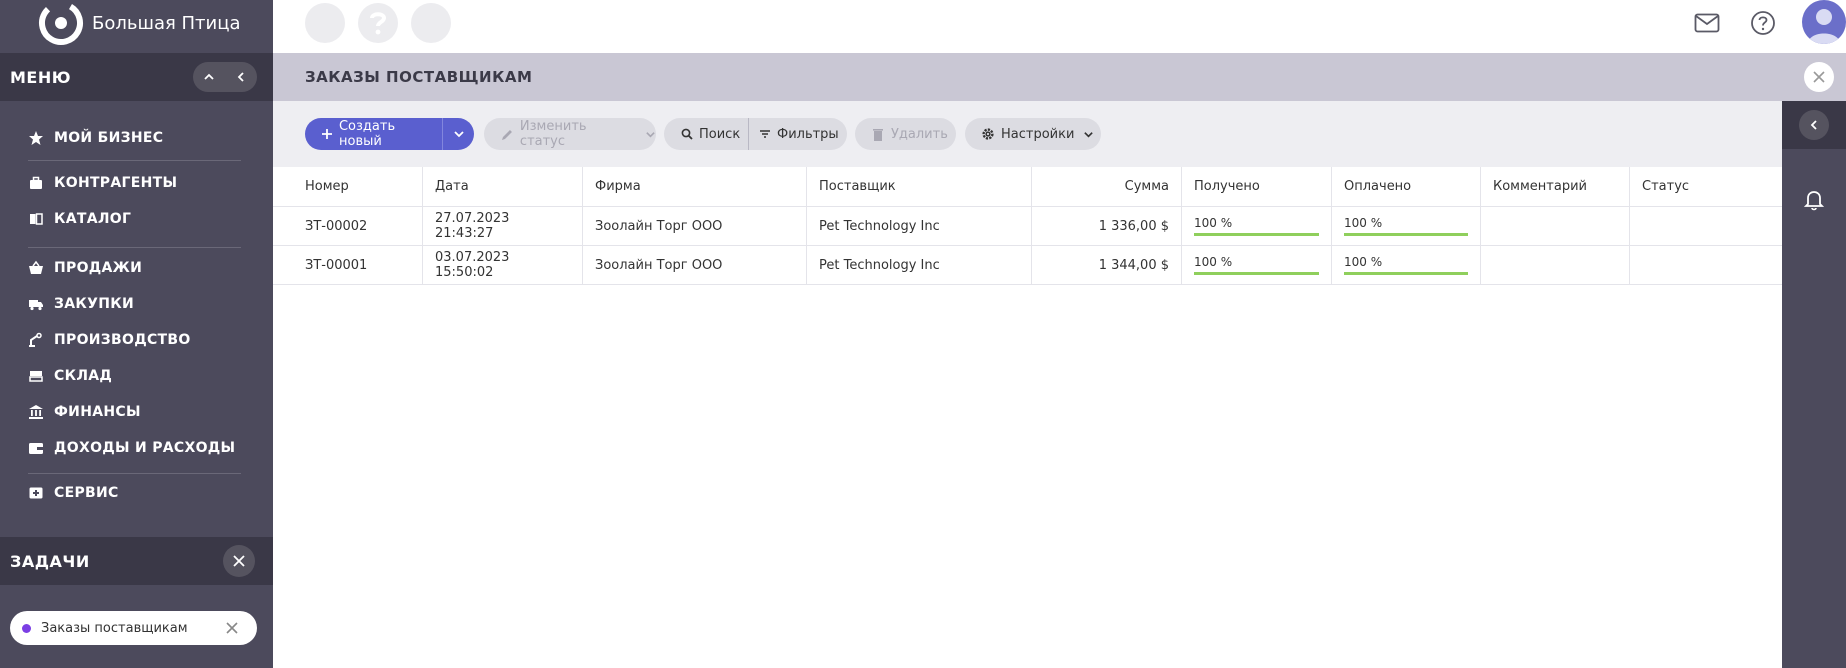 The height and width of the screenshot is (668, 1846). I want to click on tasks-close-button, so click(239, 561).